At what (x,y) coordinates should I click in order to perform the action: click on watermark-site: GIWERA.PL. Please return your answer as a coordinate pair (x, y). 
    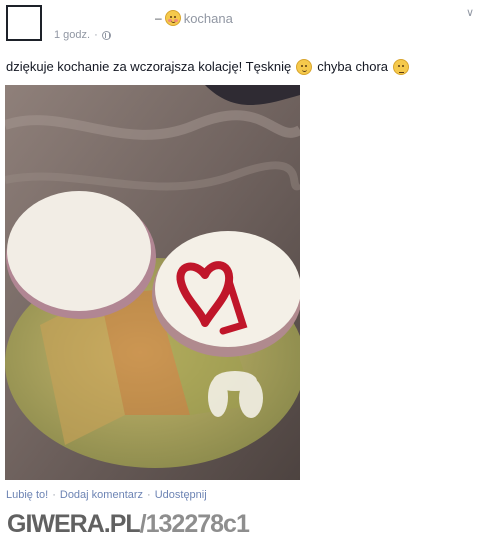
    Looking at the image, I should click on (74, 523).